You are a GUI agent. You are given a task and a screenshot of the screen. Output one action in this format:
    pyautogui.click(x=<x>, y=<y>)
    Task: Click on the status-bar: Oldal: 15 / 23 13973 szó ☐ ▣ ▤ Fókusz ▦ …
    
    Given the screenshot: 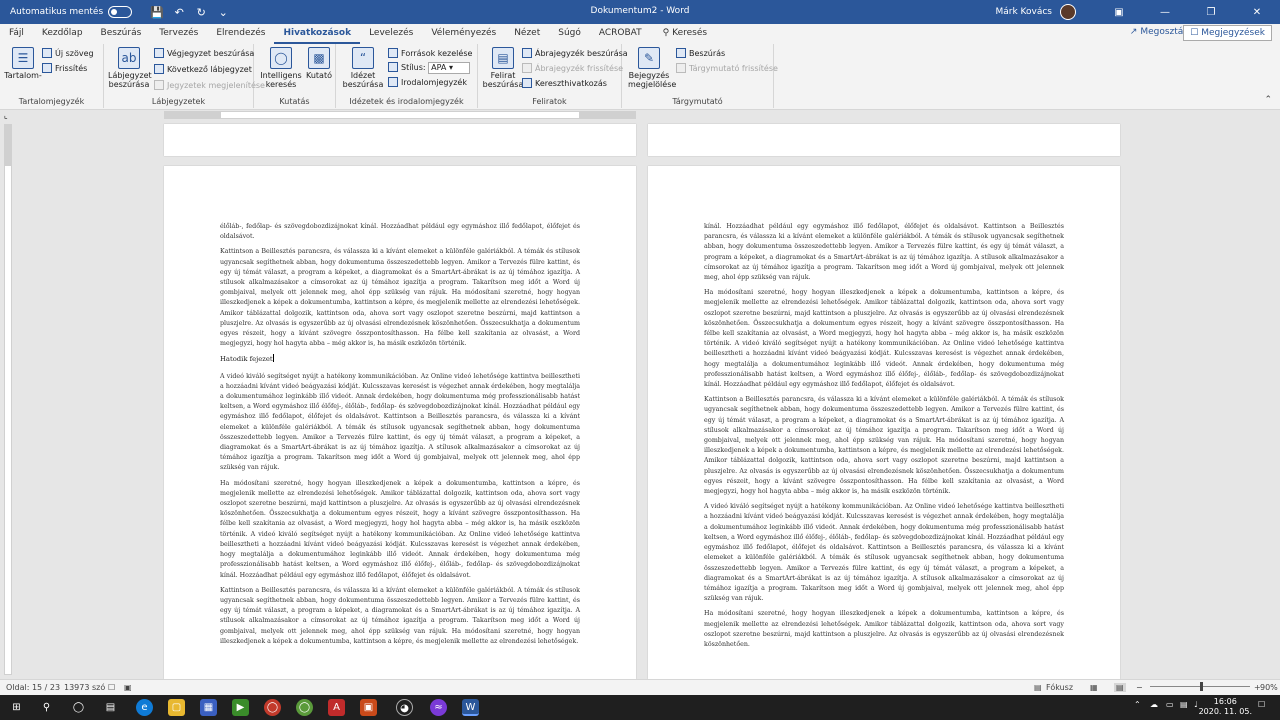 What is the action you would take?
    pyautogui.click(x=640, y=687)
    